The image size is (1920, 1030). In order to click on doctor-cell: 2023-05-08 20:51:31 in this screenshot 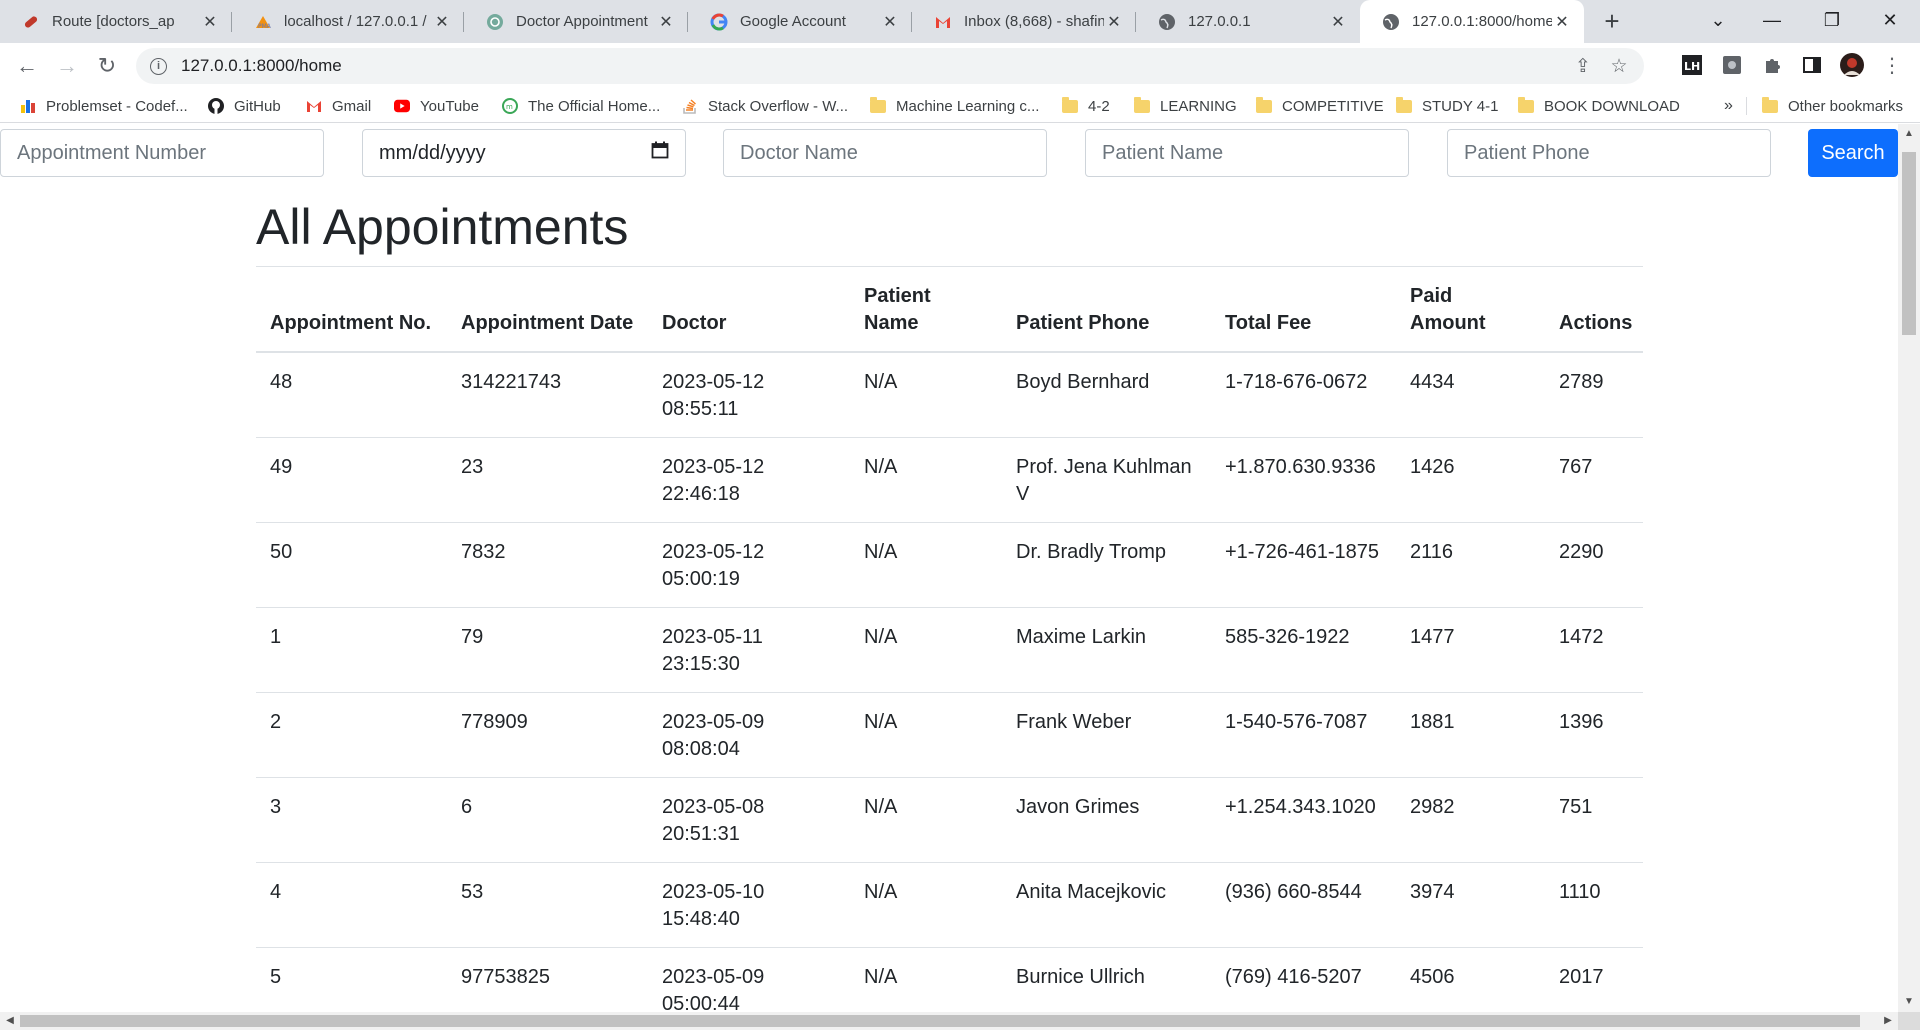, I will do `click(749, 820)`.